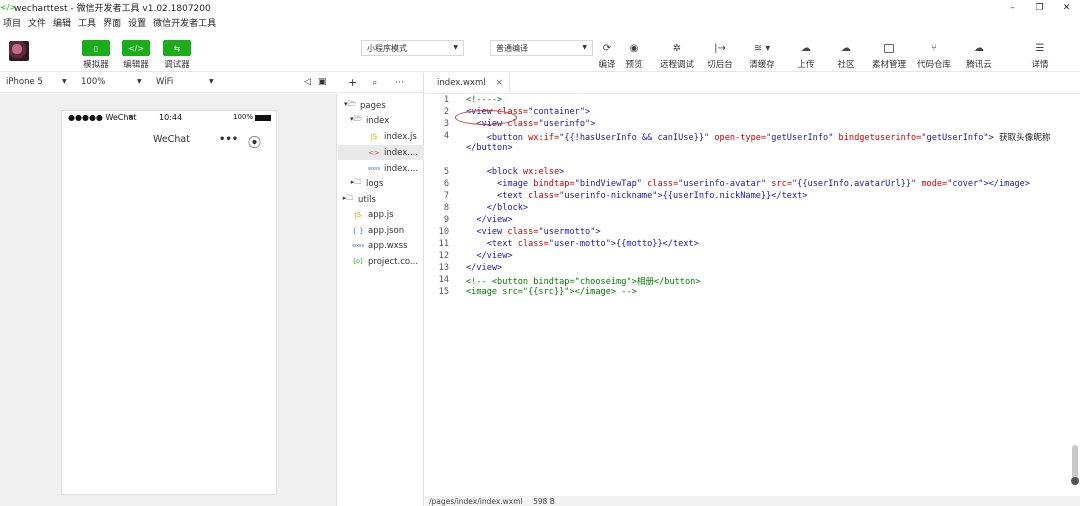 The image size is (1080, 506). What do you see at coordinates (378, 230) in the screenshot?
I see `tree-file-app-json: { } app.json` at bounding box center [378, 230].